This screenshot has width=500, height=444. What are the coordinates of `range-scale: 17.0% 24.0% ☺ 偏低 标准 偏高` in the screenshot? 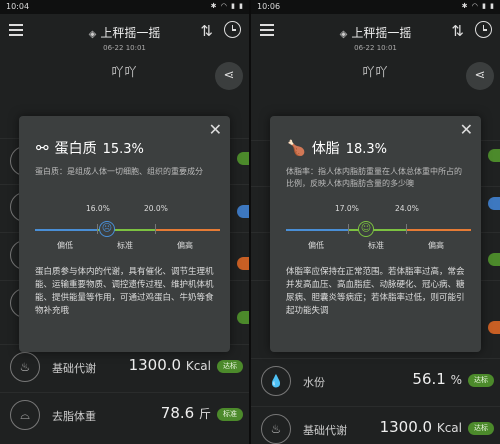 It's located at (378, 234).